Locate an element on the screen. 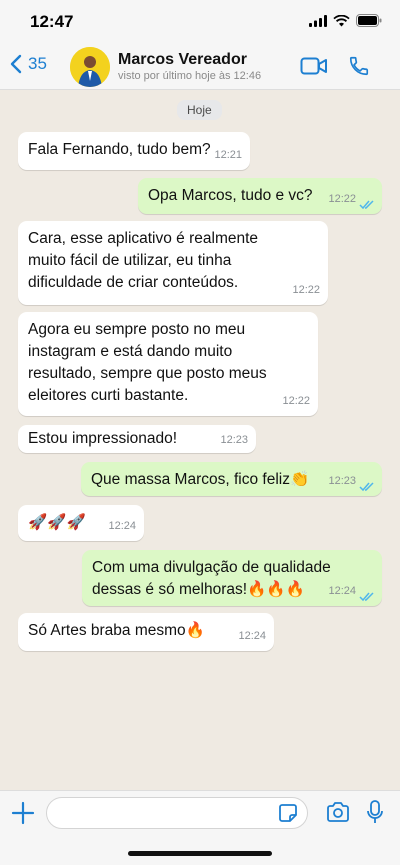  battery-icon is located at coordinates (369, 20).